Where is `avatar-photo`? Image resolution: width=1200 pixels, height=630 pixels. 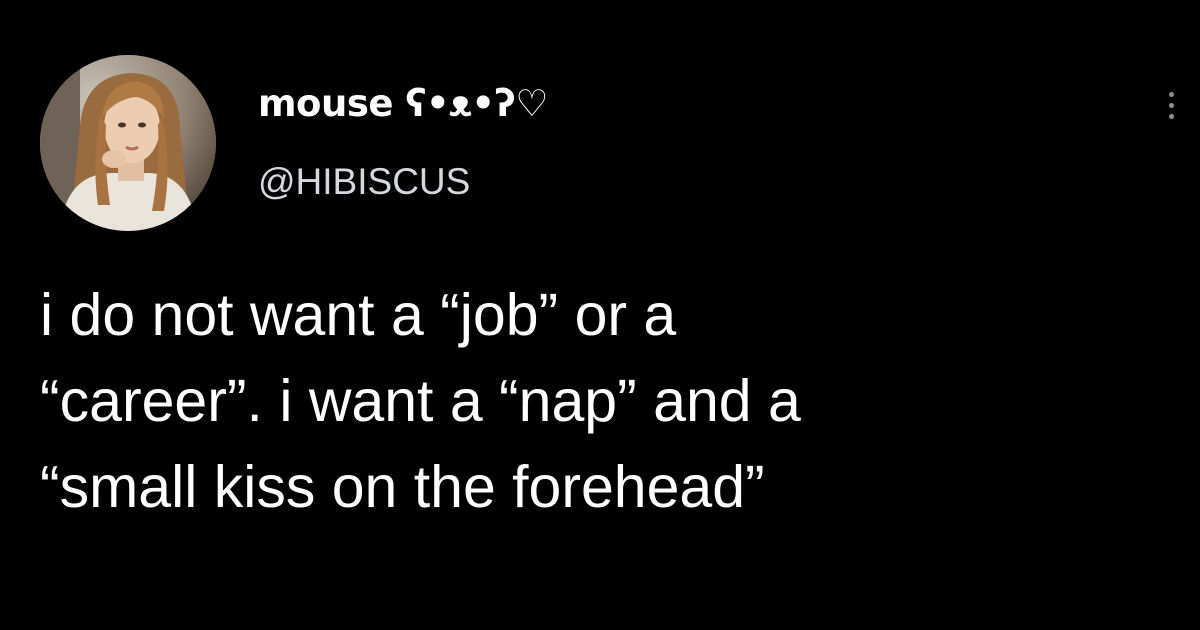
avatar-photo is located at coordinates (128, 143).